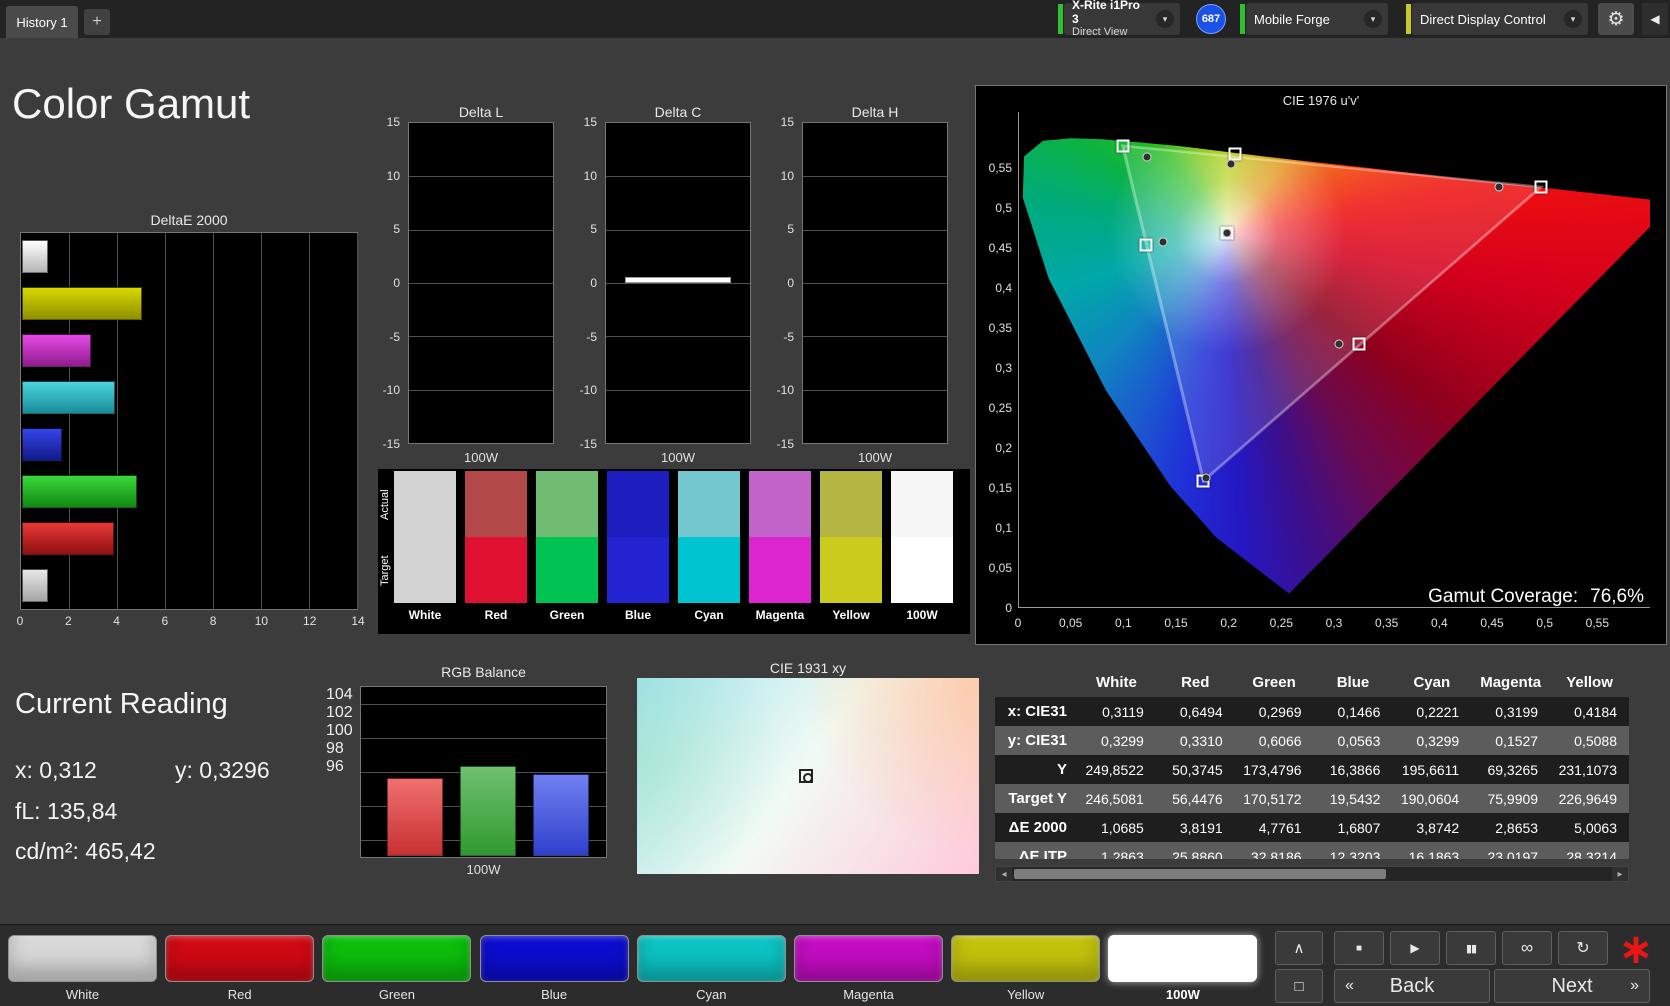  I want to click on tab-history-1: History 1, so click(42, 22).